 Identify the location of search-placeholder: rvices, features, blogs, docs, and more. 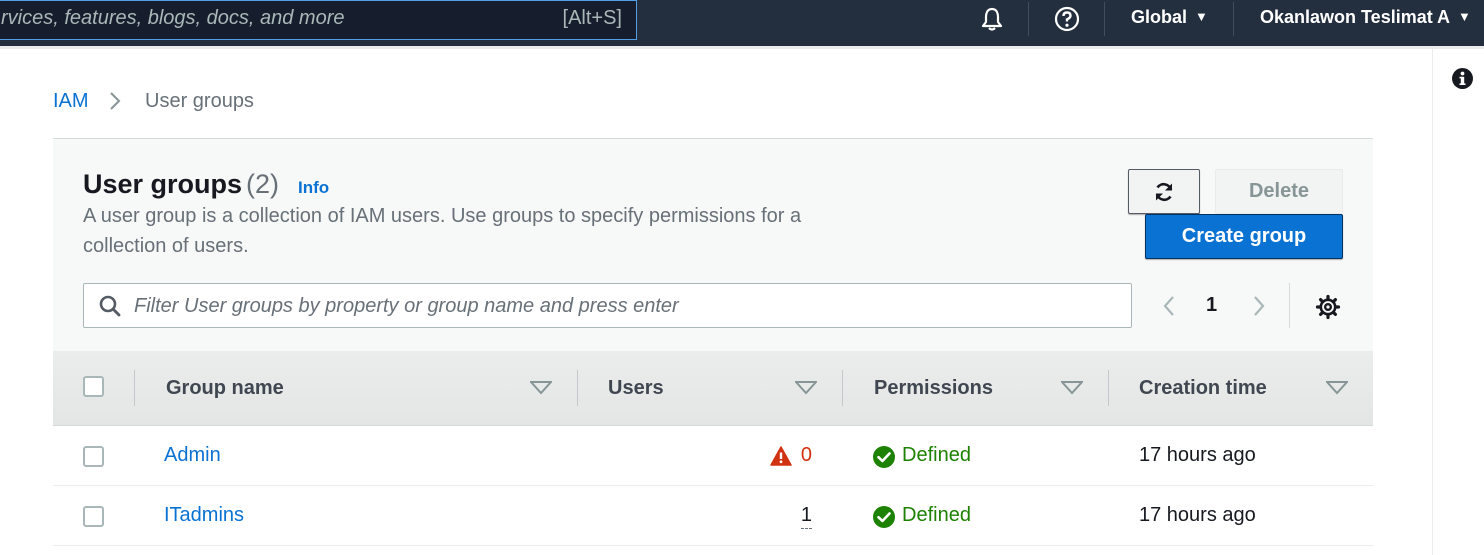
(173, 18).